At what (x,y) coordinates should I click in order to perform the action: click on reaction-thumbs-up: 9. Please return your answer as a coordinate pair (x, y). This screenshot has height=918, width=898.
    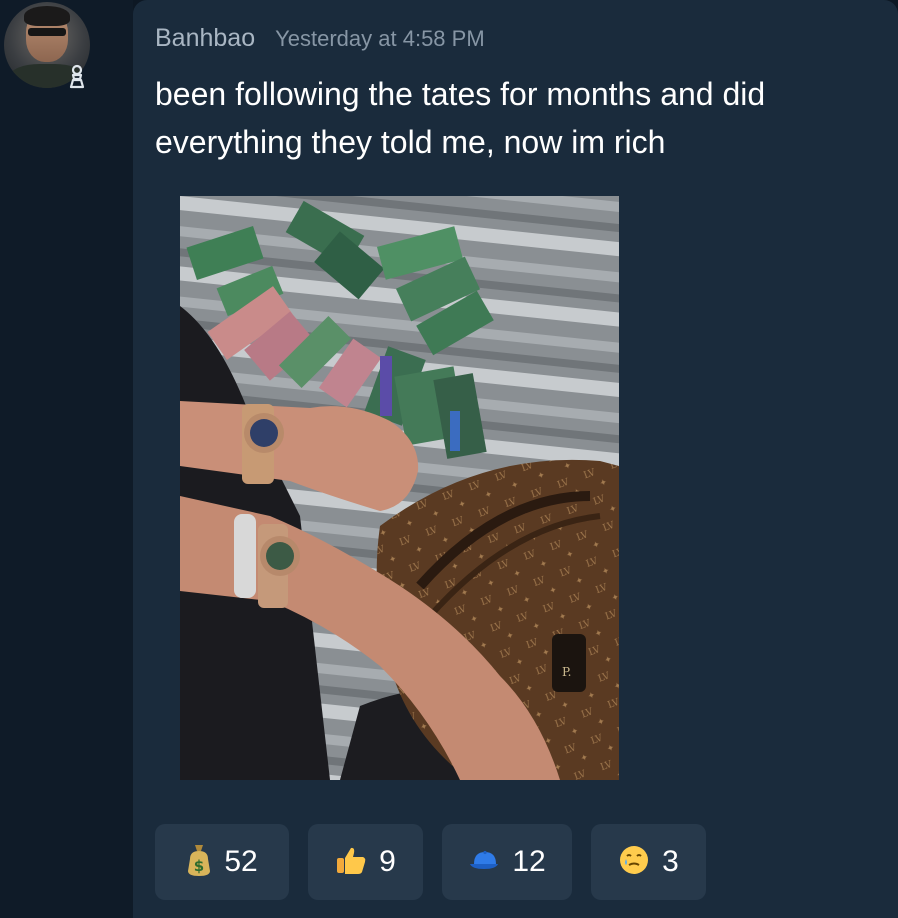
    Looking at the image, I should click on (365, 862).